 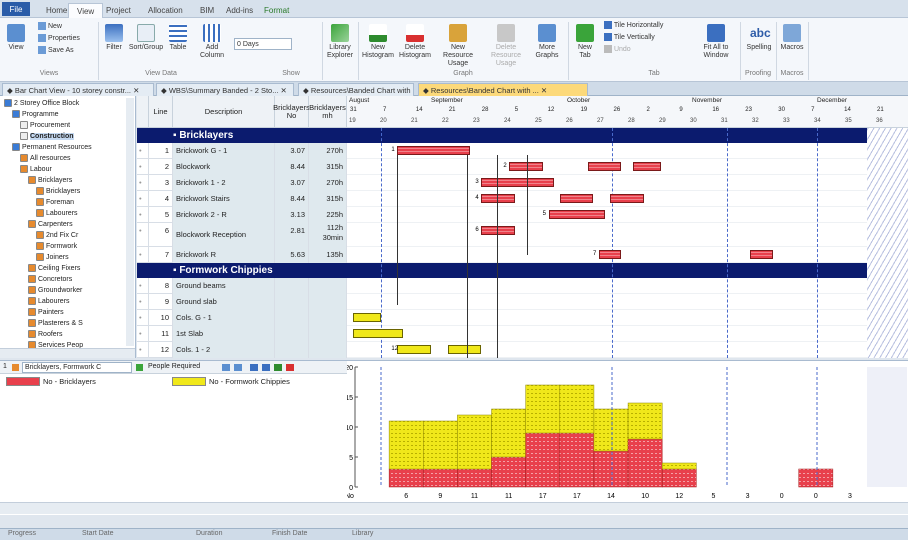 What do you see at coordinates (242, 199) in the screenshot?
I see `table-row: • 4 Brickwork Stairs 8.44 315h` at bounding box center [242, 199].